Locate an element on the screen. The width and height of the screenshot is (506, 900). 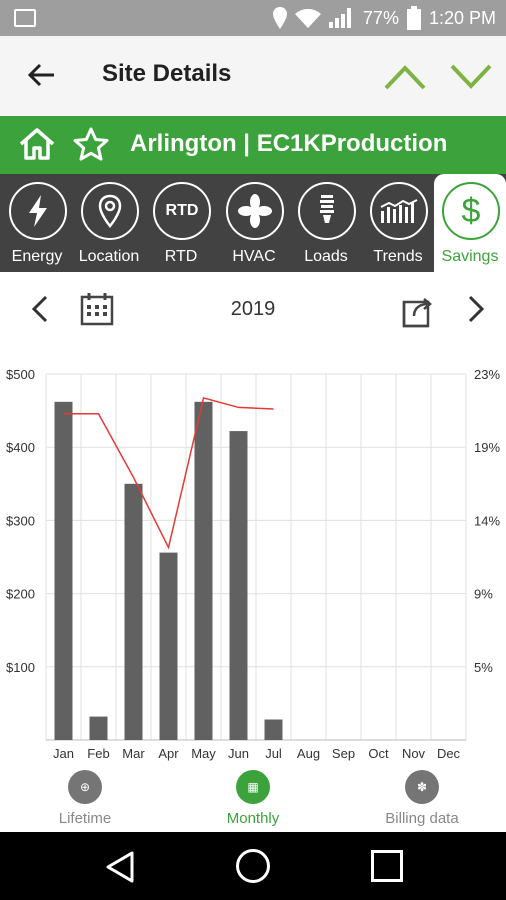
status-bar: 77% 1:20 PM is located at coordinates (253, 18).